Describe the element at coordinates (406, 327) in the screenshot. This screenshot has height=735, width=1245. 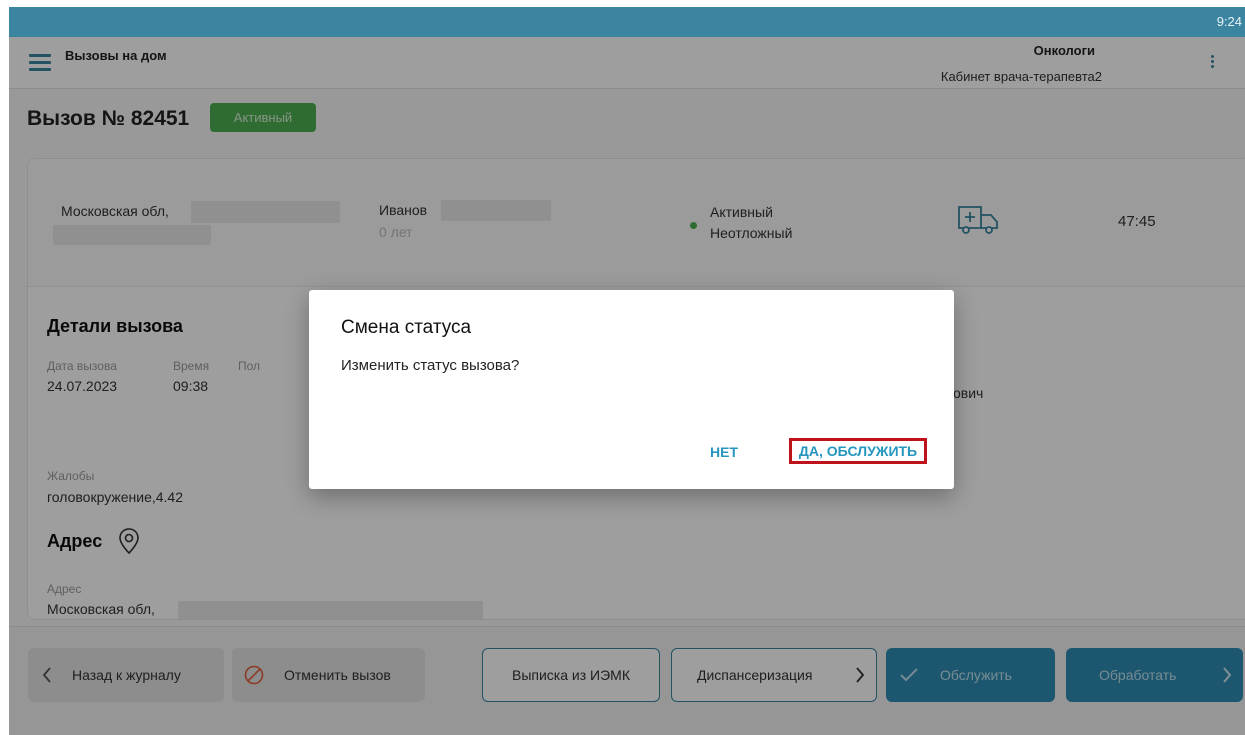
I see `dialog-title: Смена статуса` at that location.